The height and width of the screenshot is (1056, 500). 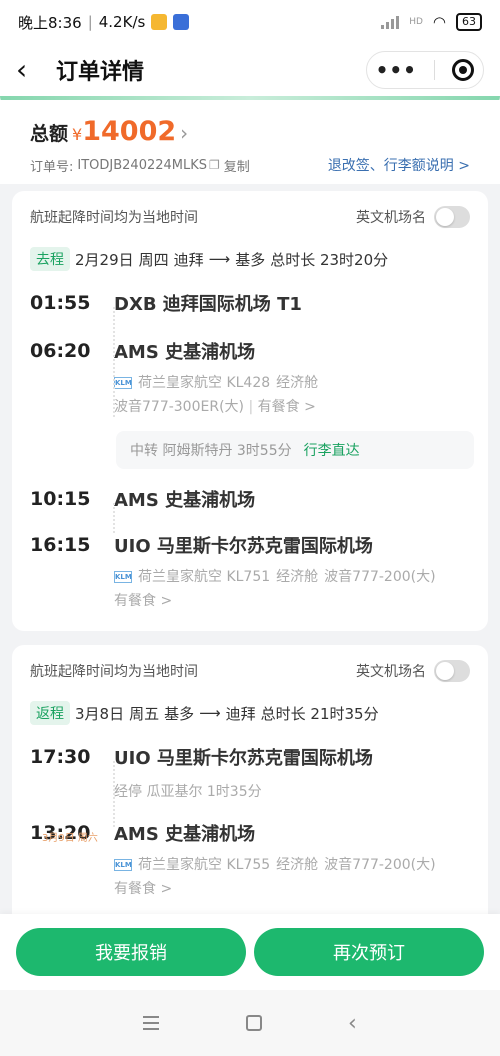 What do you see at coordinates (208, 304) in the screenshot?
I see `dep-airport: DXB 迪拜国际机场 T1` at bounding box center [208, 304].